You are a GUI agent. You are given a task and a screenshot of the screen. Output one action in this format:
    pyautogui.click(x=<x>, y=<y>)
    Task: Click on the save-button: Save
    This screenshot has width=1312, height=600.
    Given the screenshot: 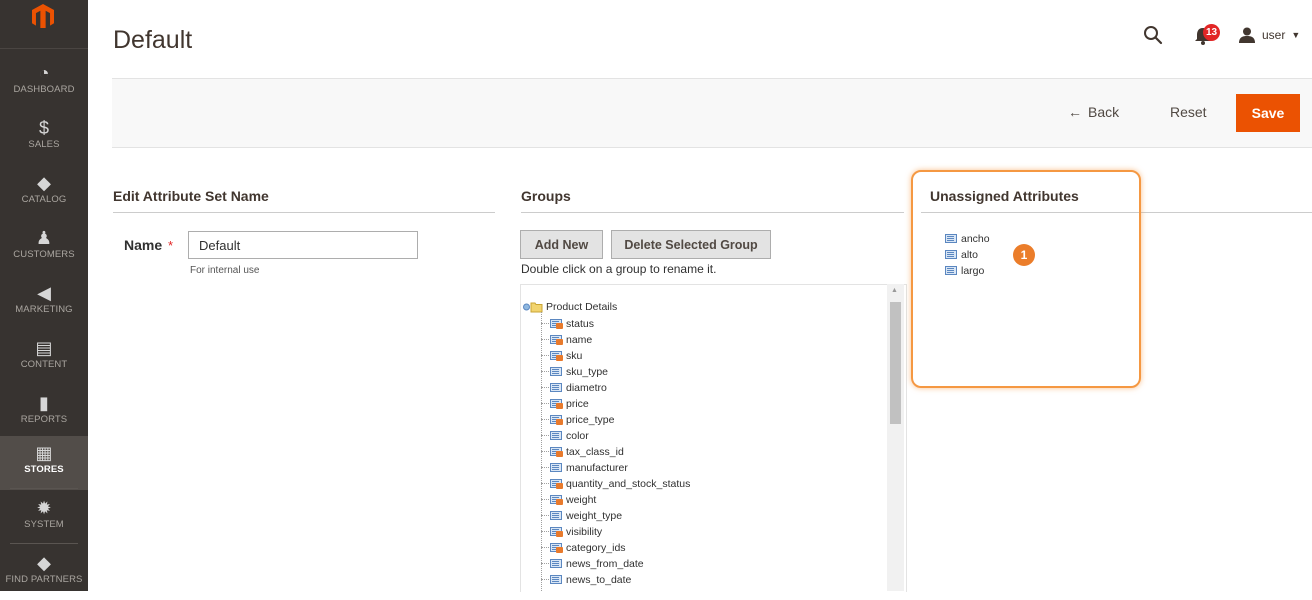 What is the action you would take?
    pyautogui.click(x=1268, y=113)
    